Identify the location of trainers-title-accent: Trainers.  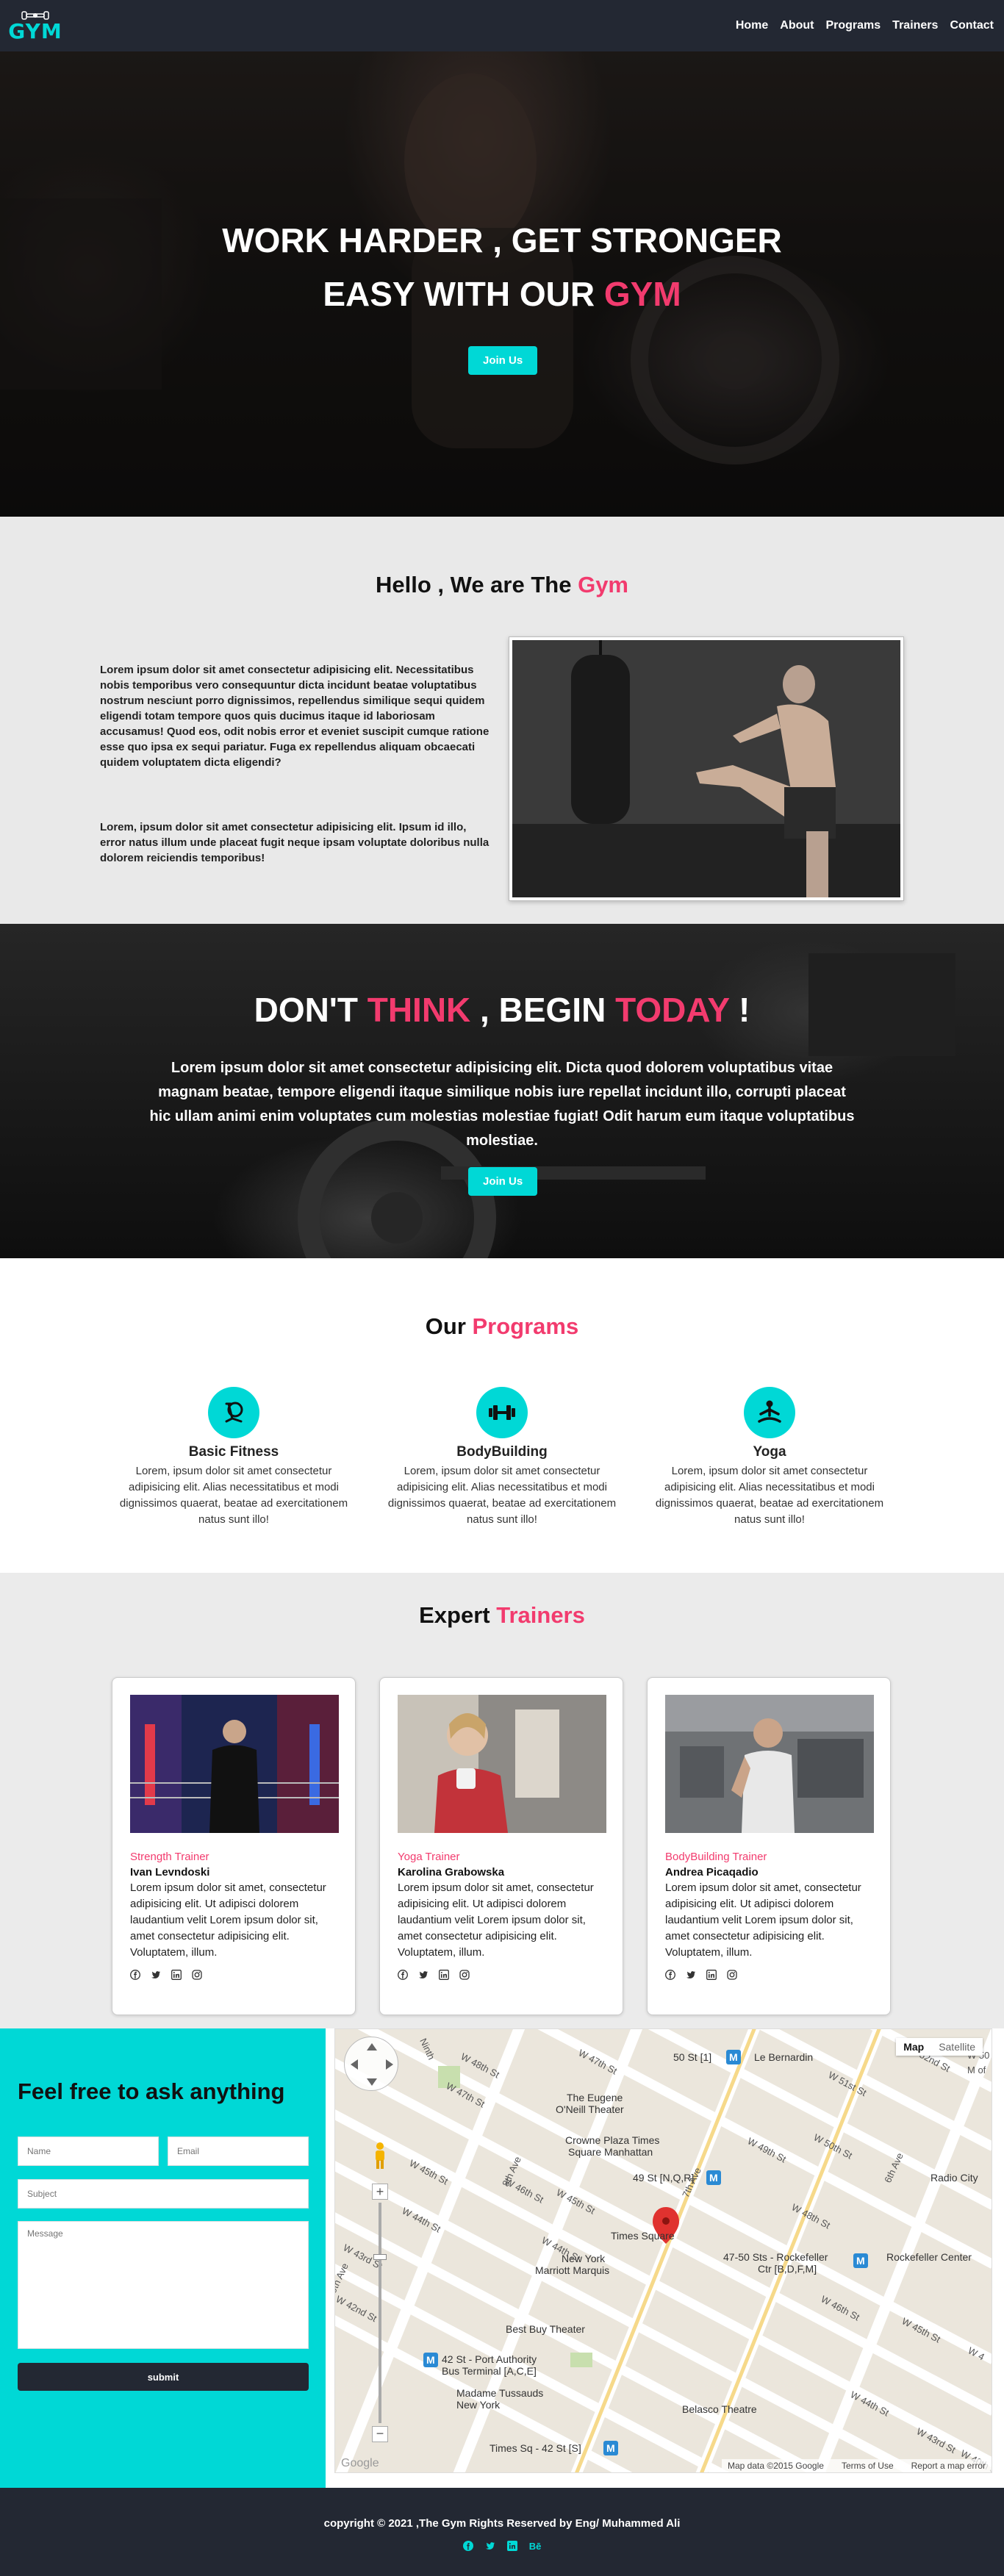
(540, 1615).